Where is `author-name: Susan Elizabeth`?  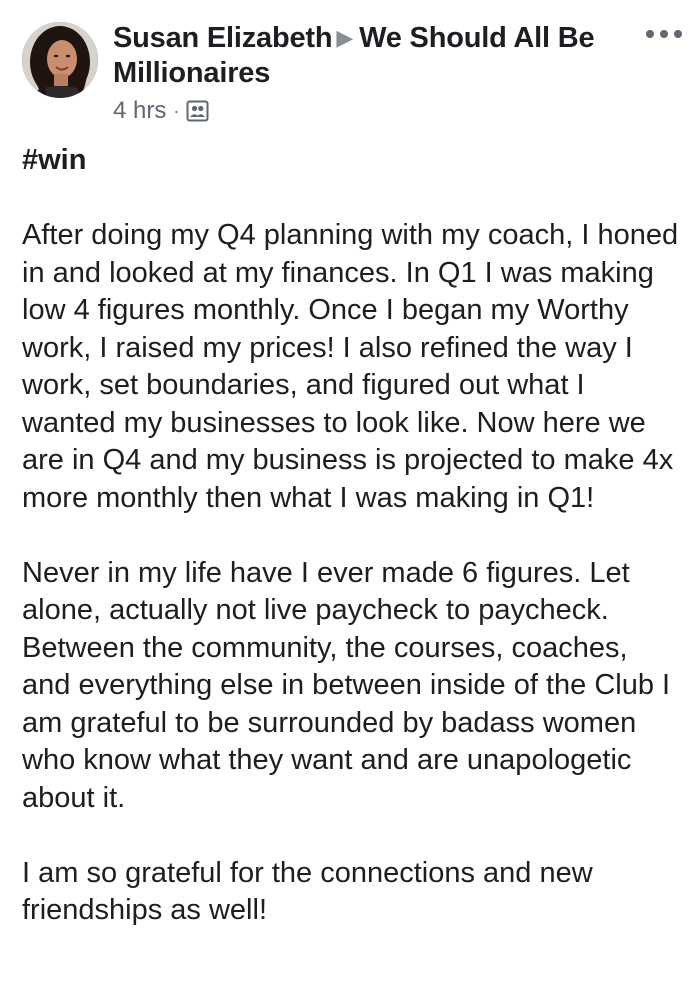 author-name: Susan Elizabeth is located at coordinates (223, 38).